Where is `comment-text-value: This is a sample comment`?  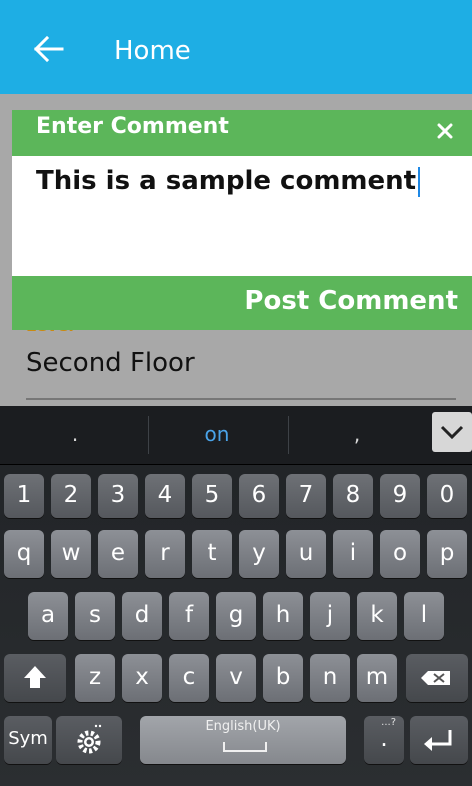 comment-text-value: This is a sample comment is located at coordinates (226, 181).